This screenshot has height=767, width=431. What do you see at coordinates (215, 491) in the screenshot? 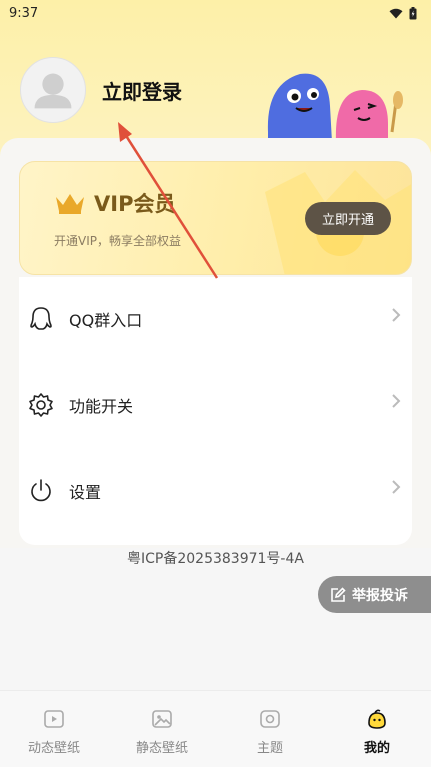
I see `menu-item-settings: 设置` at bounding box center [215, 491].